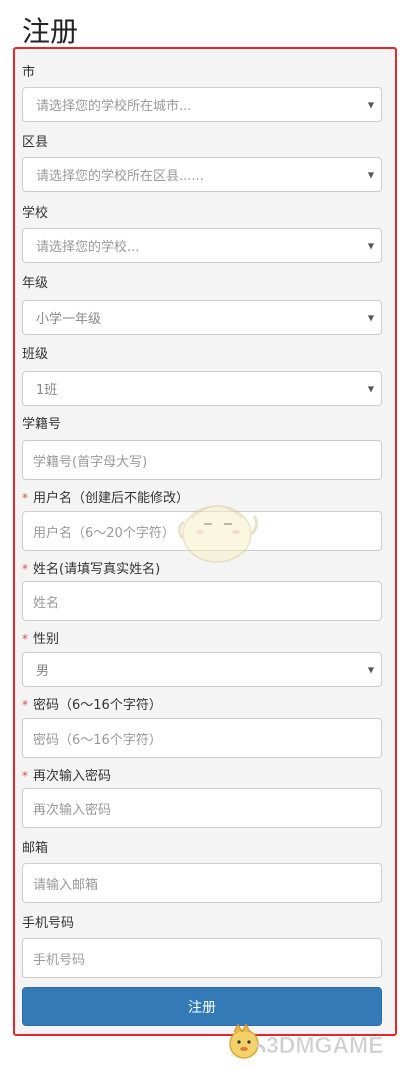 The image size is (411, 1069). Describe the element at coordinates (66, 885) in the screenshot. I see `email-placeholder: 请输入邮箱` at that location.